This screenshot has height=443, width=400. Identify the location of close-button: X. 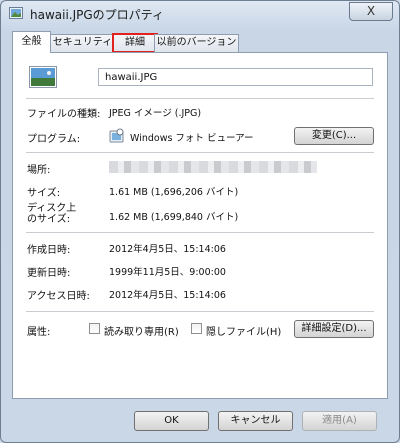
(371, 11).